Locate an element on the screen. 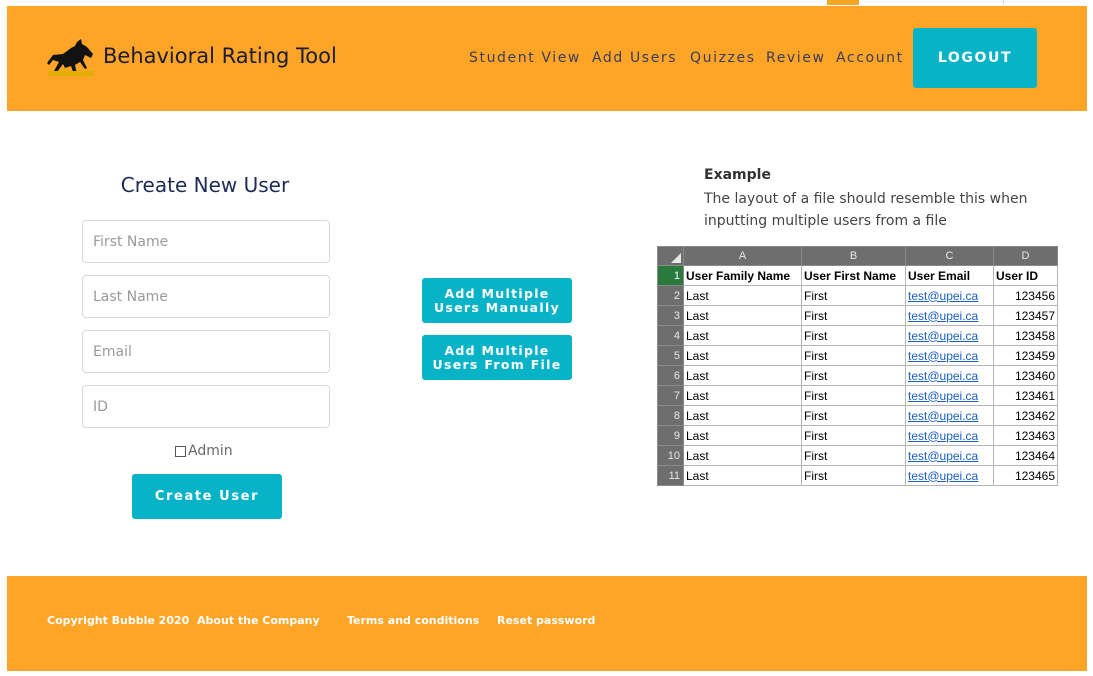 Image resolution: width=1093 pixels, height=676 pixels. sheet-cell: 123462 is located at coordinates (1025, 415).